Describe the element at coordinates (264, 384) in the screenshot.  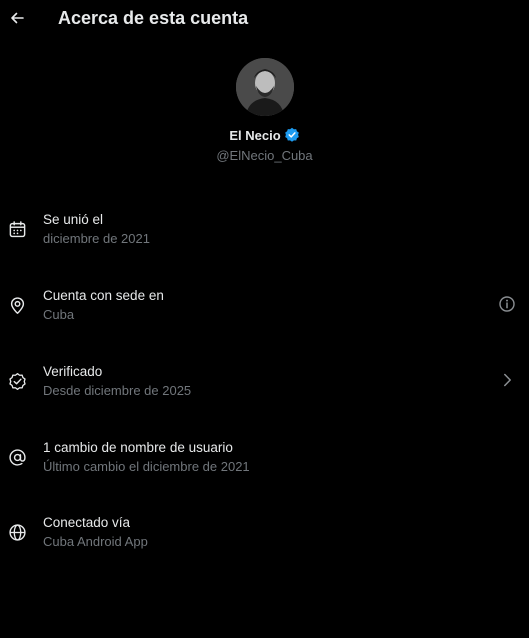
I see `info-row-verified: Verificado Desde diciembre de 2025` at that location.